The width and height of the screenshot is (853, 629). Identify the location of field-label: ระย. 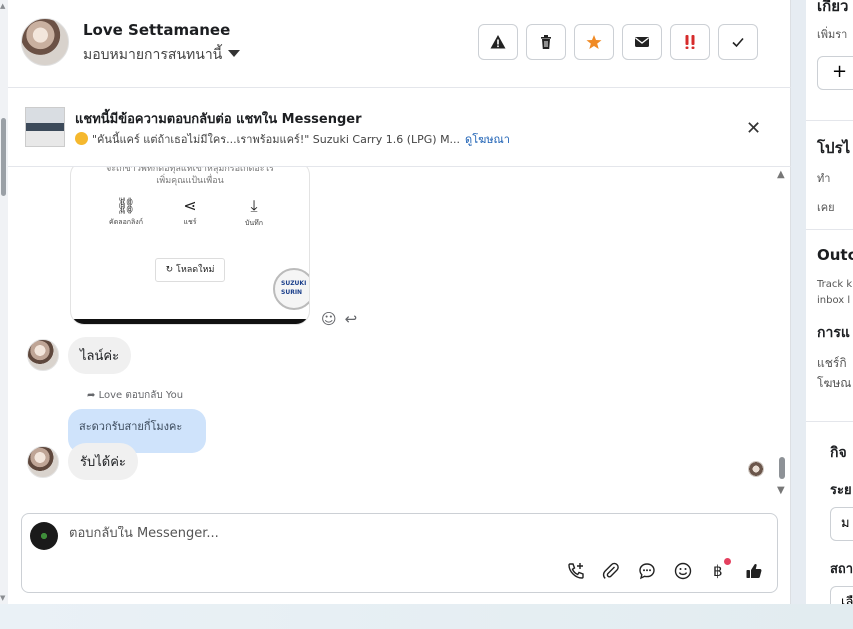
(841, 490).